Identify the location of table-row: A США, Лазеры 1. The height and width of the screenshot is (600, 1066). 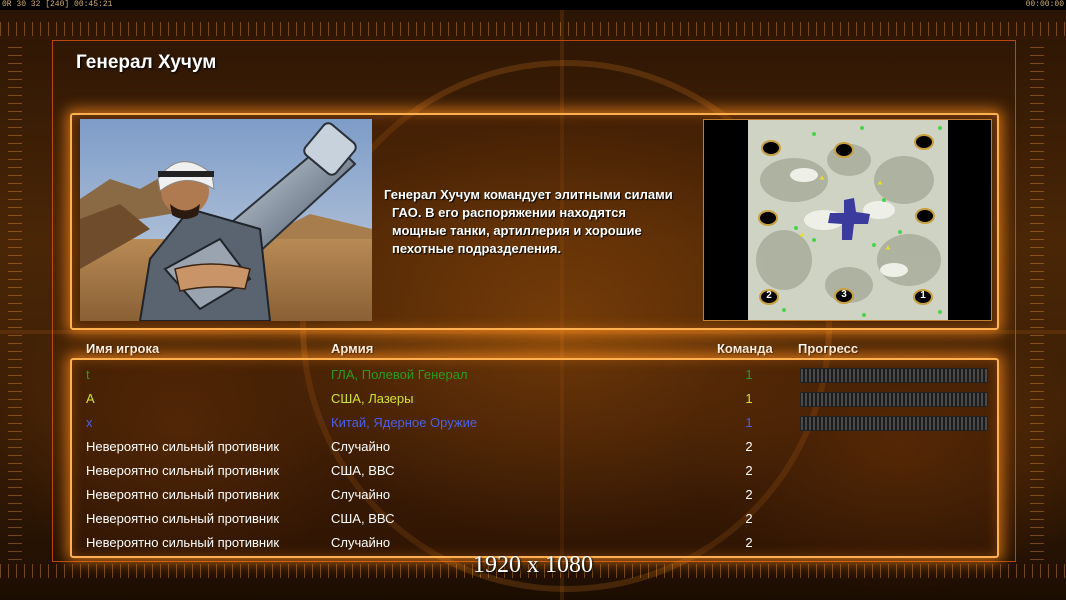
(534, 398).